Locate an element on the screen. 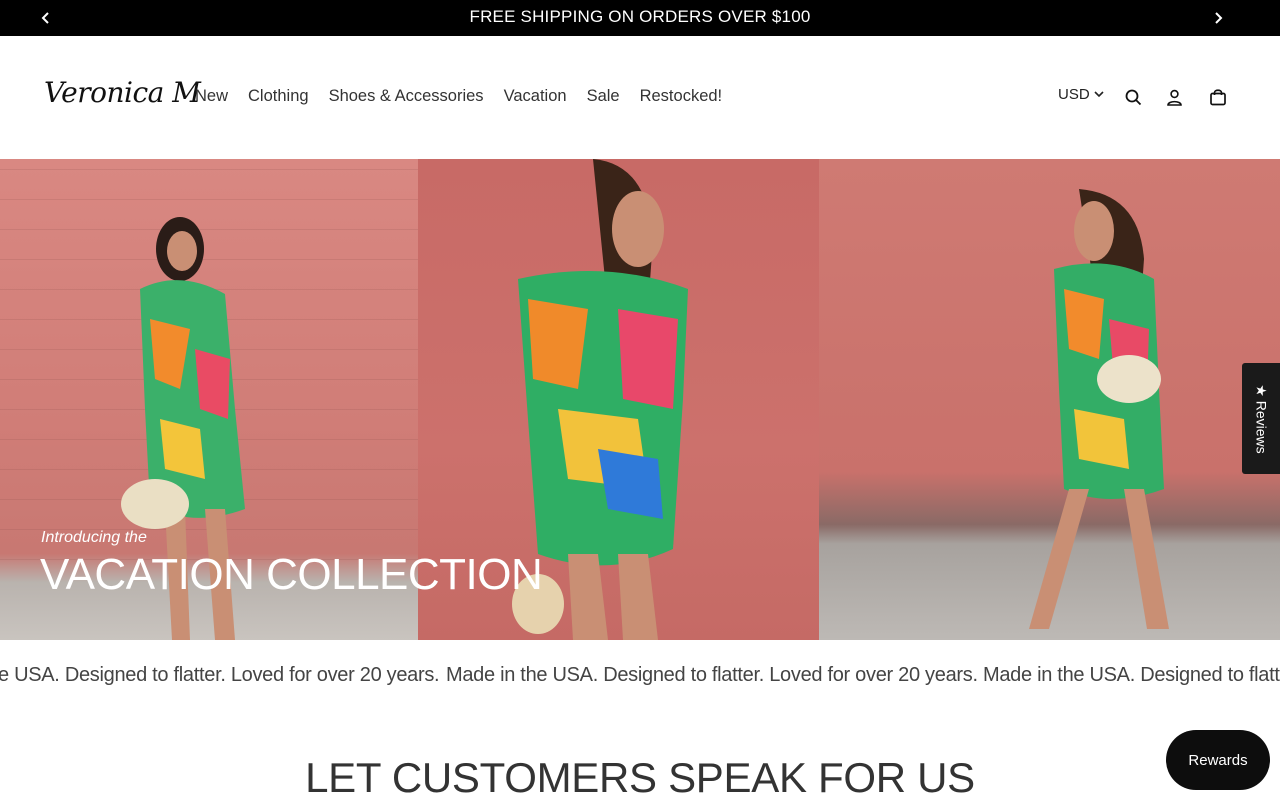 This screenshot has height=800, width=1280. nav-item-sale: Sale is located at coordinates (603, 96).